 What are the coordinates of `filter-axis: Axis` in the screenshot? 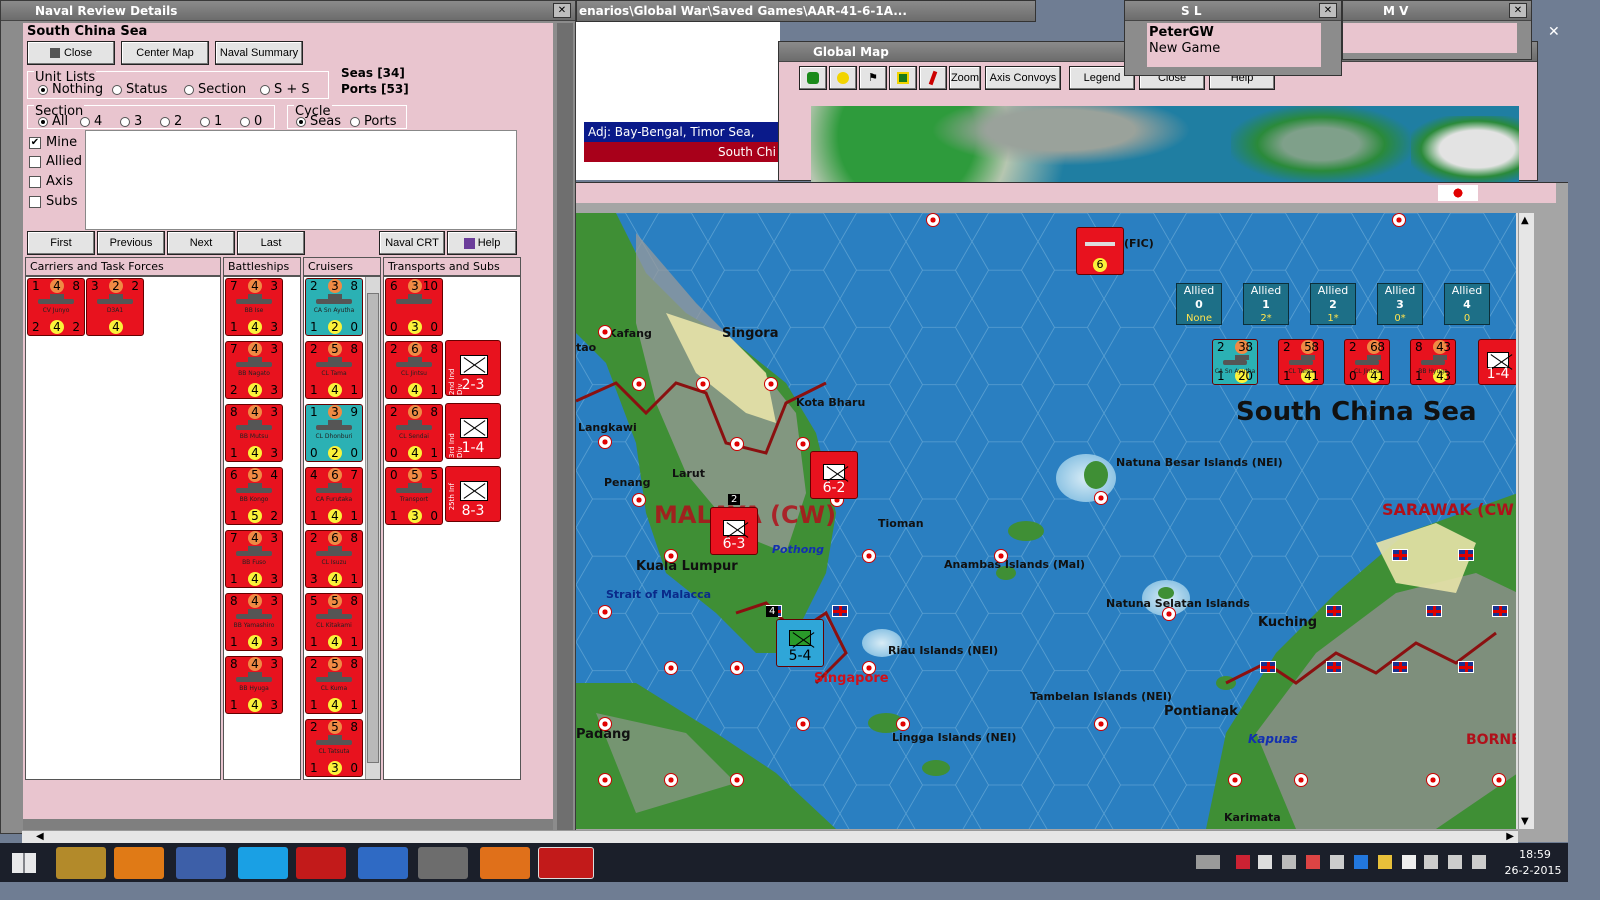 It's located at (51, 181).